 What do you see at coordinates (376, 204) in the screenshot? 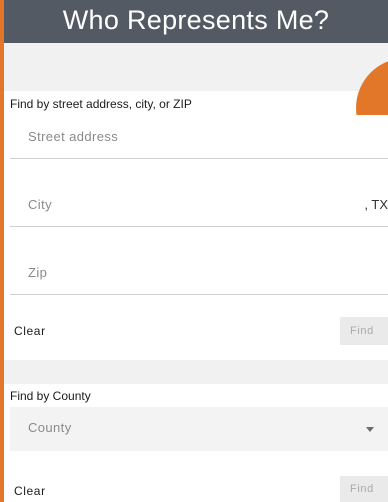
I see `state-suffix: , TX` at bounding box center [376, 204].